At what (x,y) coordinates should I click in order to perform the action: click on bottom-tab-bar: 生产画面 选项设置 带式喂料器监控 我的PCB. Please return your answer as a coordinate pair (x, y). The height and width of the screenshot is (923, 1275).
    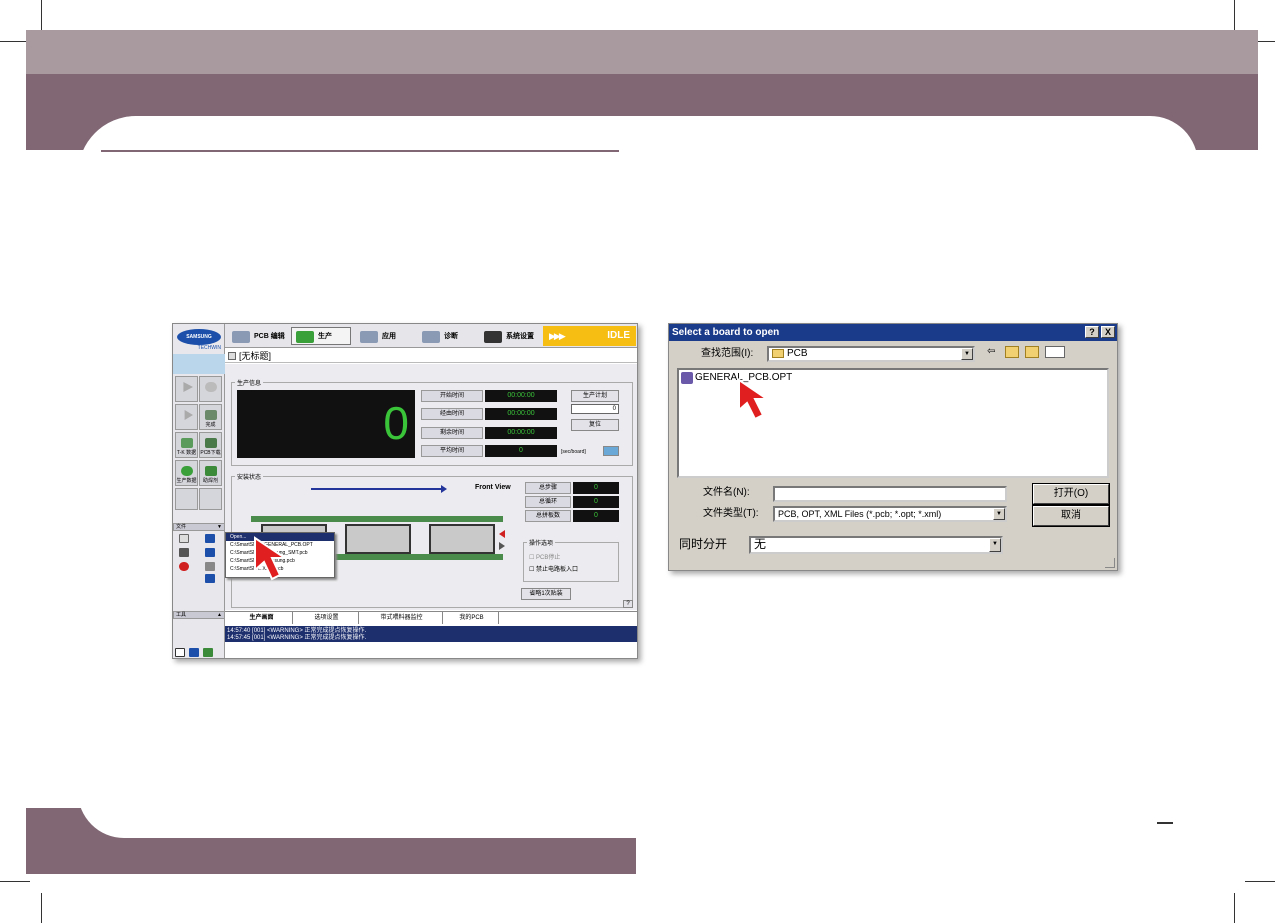
    Looking at the image, I should click on (431, 617).